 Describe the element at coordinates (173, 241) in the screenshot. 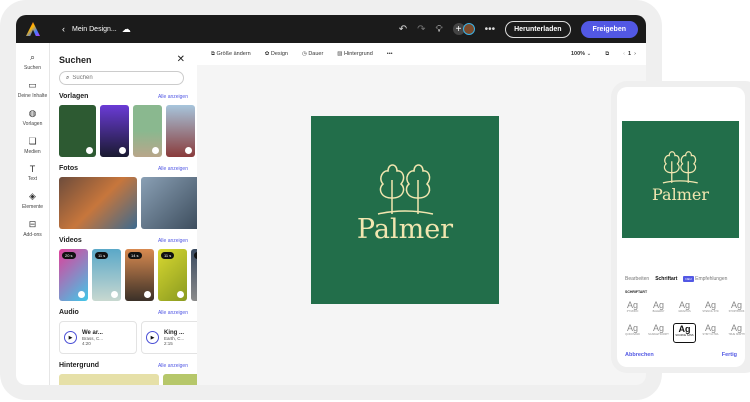

I see `see-all-videos: Alle anzeigen` at that location.